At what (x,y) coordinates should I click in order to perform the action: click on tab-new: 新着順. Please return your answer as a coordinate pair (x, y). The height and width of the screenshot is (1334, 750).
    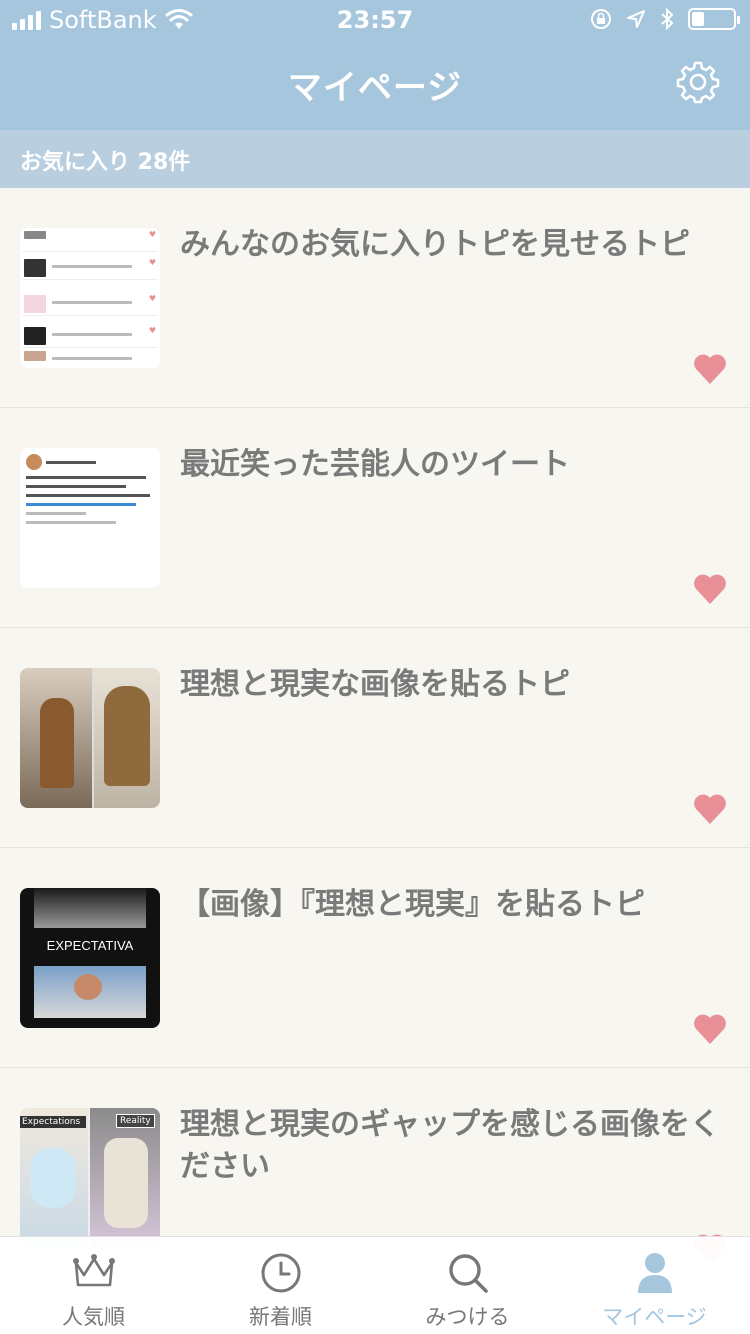
    Looking at the image, I should click on (280, 1285).